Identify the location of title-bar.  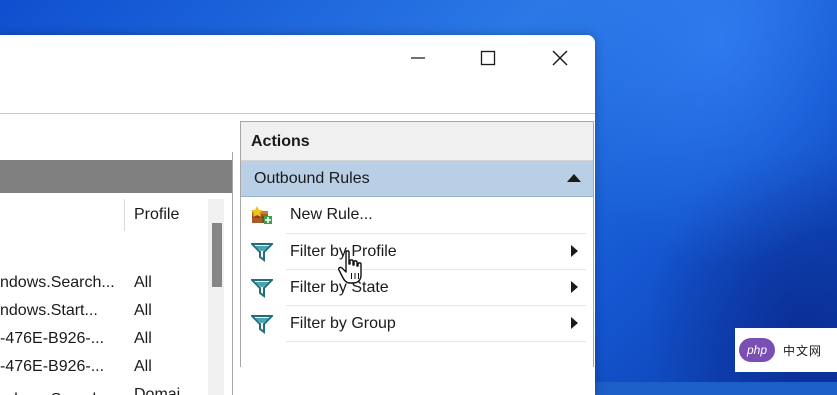
(297, 57).